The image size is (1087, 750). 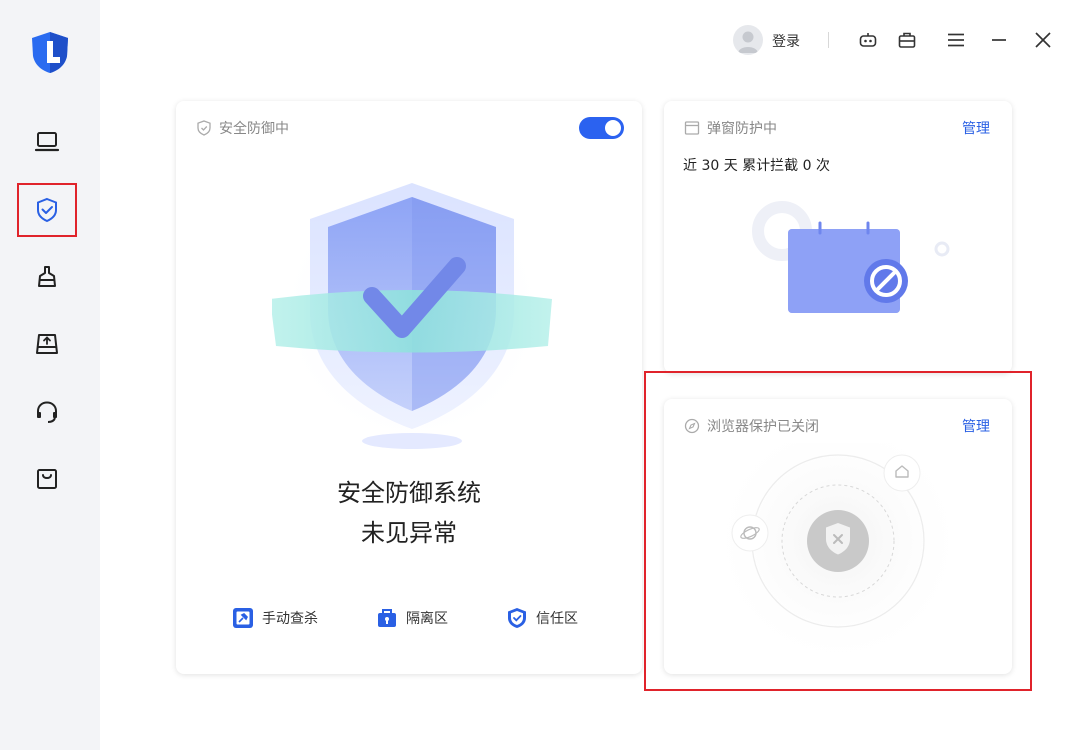 I want to click on shield-check-icon, so click(x=47, y=210).